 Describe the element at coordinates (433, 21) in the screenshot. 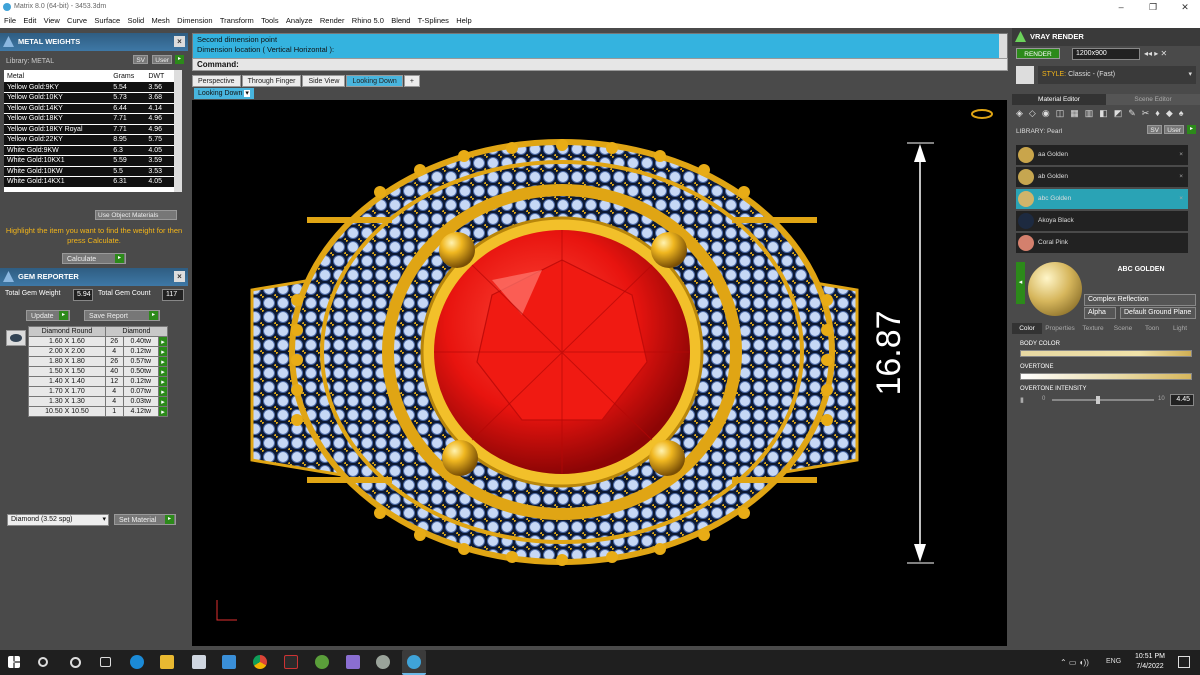

I see `menu-tsplines: T-Splines` at that location.